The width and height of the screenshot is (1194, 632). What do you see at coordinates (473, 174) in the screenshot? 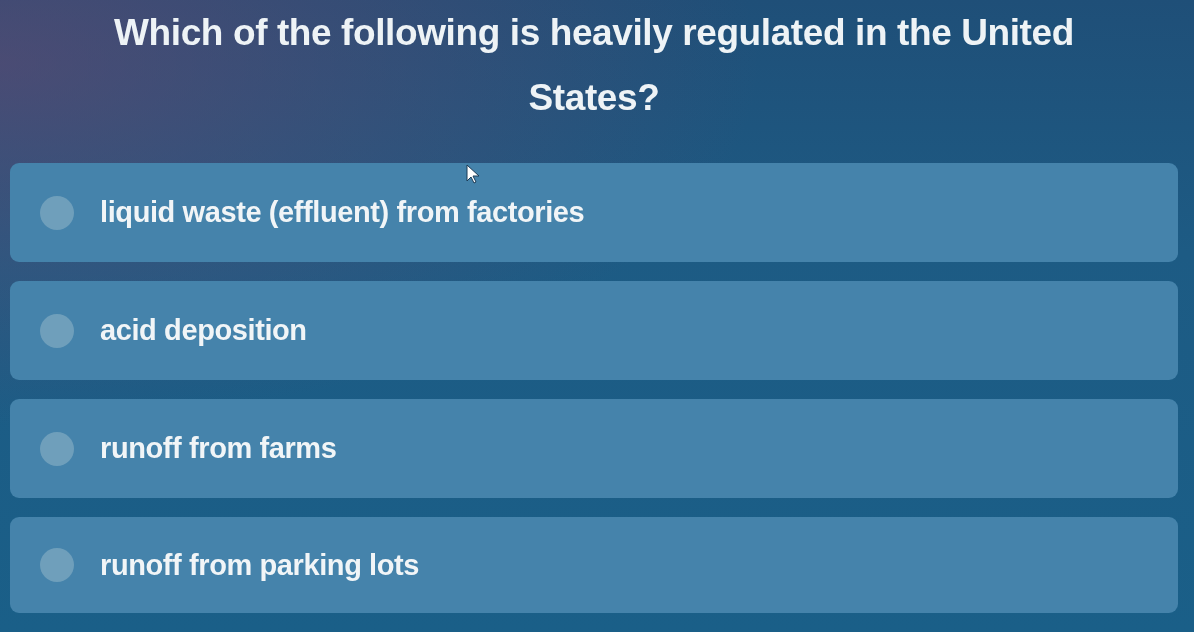
I see `pointer-cursor-icon` at bounding box center [473, 174].